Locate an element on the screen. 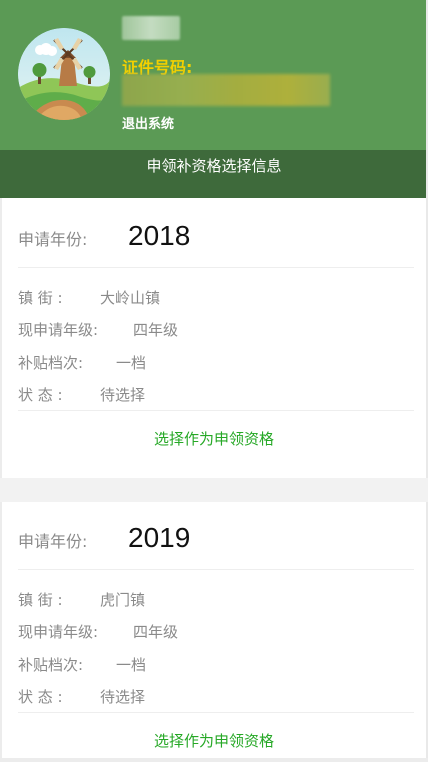 The height and width of the screenshot is (762, 434). town-value: 虎门镇 is located at coordinates (123, 600).